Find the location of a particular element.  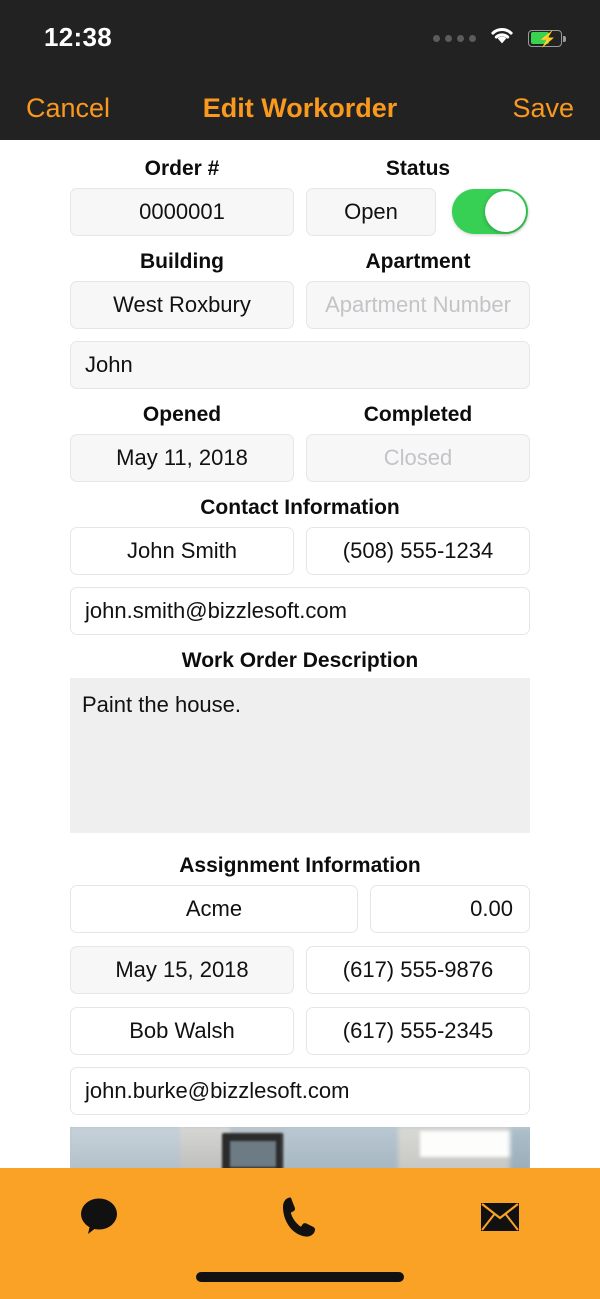

email-icon is located at coordinates (500, 1217).